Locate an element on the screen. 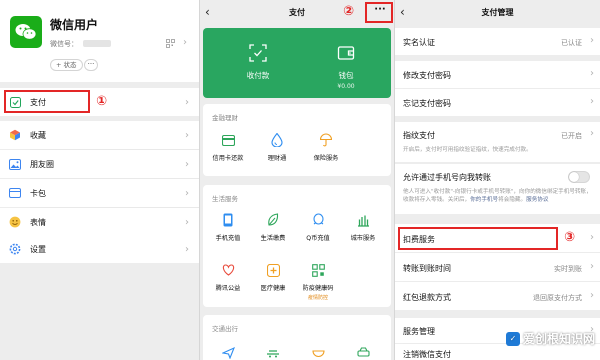 This screenshot has height=360, width=600. service-city-services: 城市服务 is located at coordinates (363, 227).